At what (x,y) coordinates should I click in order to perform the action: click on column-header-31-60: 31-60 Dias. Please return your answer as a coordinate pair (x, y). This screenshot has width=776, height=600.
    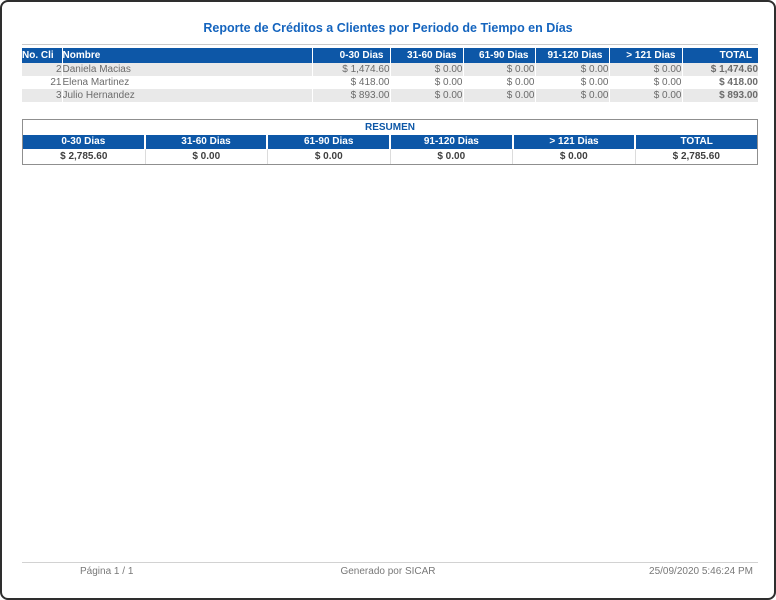
    Looking at the image, I should click on (427, 55).